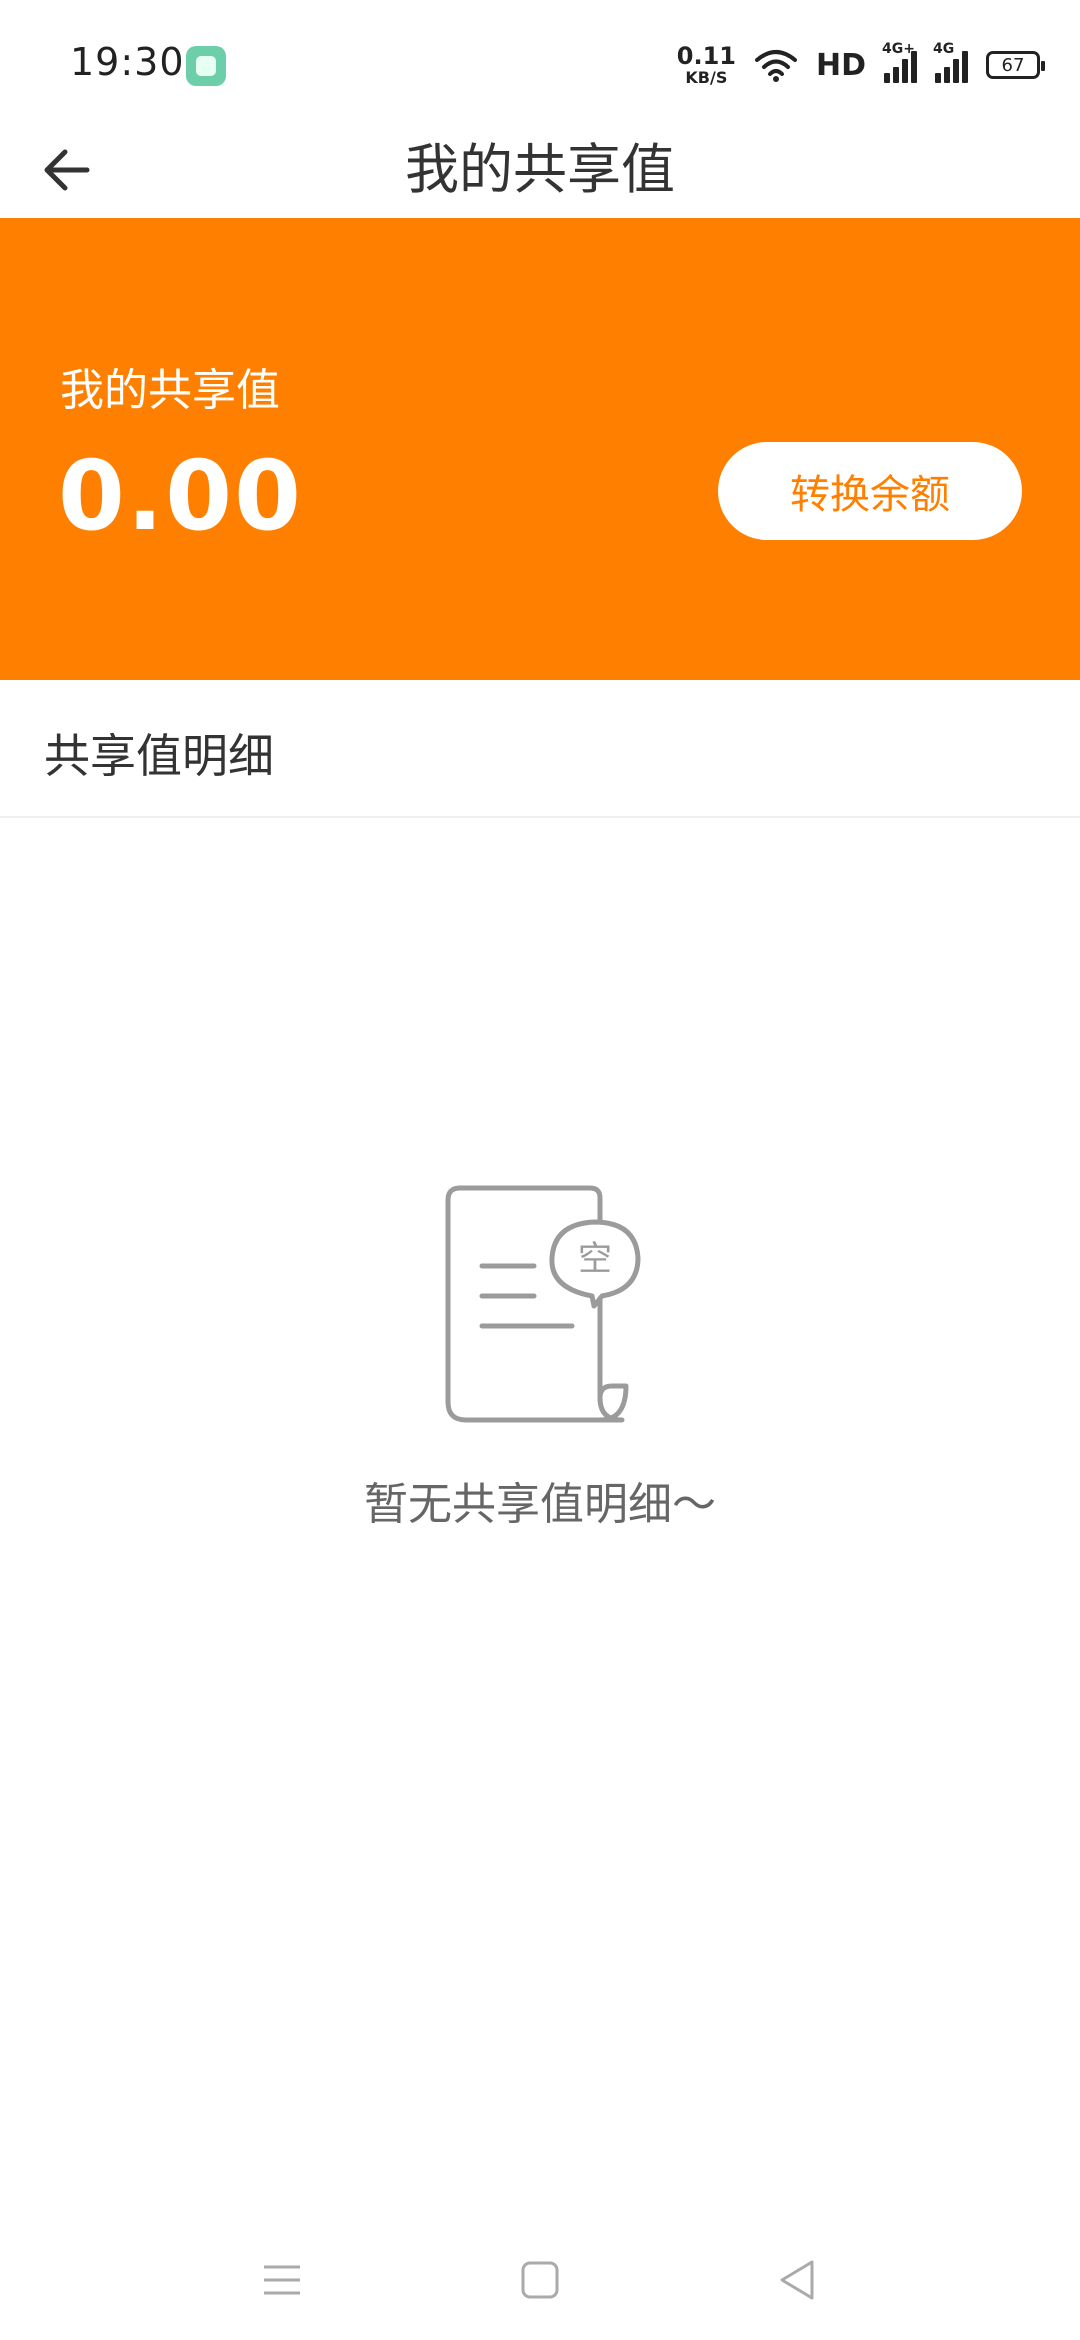 The image size is (1080, 2340). I want to click on system-nav-bar, so click(540, 2275).